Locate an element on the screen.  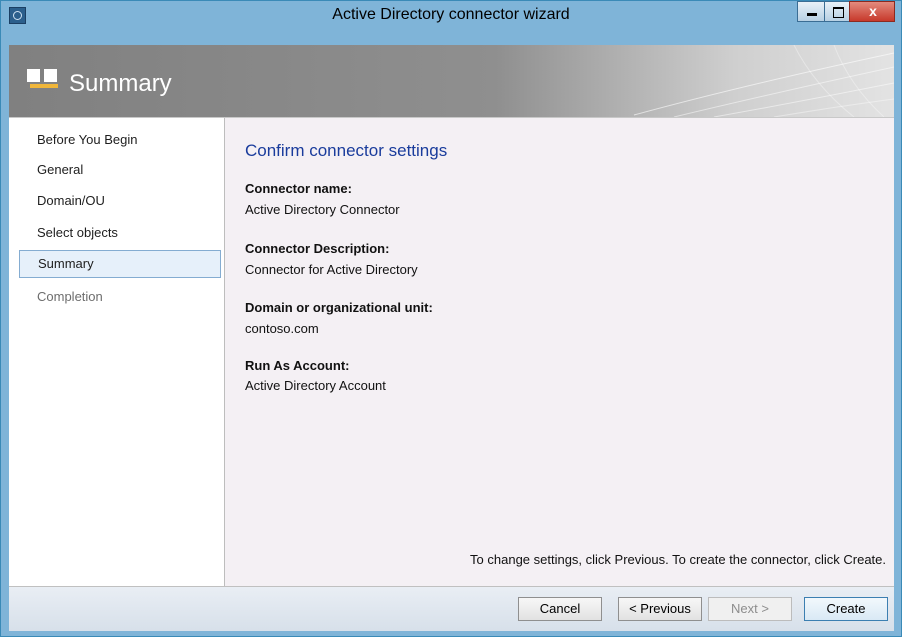
connector-description-label: Connector Description: is located at coordinates (317, 248).